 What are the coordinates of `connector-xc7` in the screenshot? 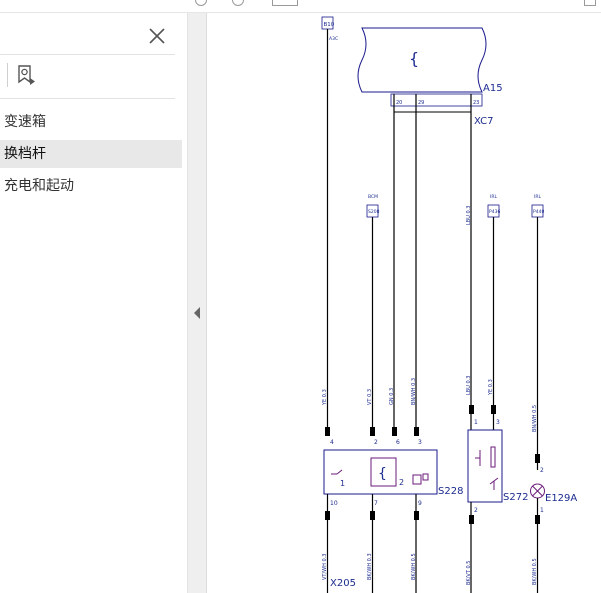 It's located at (436, 100).